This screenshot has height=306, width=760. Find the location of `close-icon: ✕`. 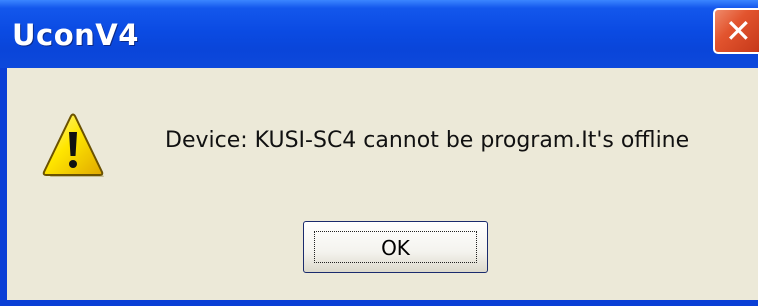

close-icon: ✕ is located at coordinates (738, 31).